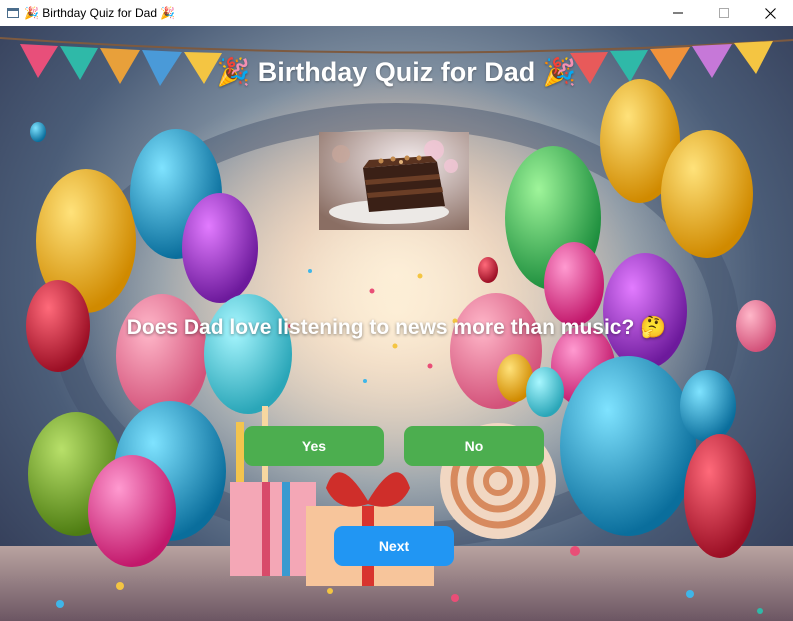 The image size is (793, 621). Describe the element at coordinates (314, 446) in the screenshot. I see `yes-button: Yes` at that location.